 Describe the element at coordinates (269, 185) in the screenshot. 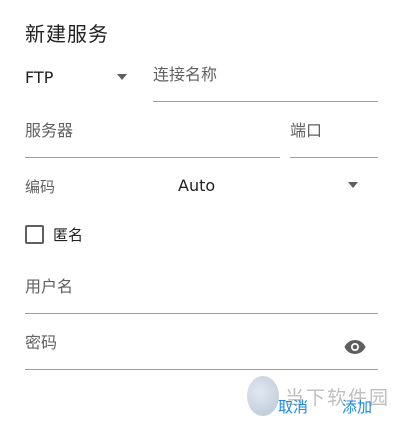

I see `encoding-select: Auto` at that location.